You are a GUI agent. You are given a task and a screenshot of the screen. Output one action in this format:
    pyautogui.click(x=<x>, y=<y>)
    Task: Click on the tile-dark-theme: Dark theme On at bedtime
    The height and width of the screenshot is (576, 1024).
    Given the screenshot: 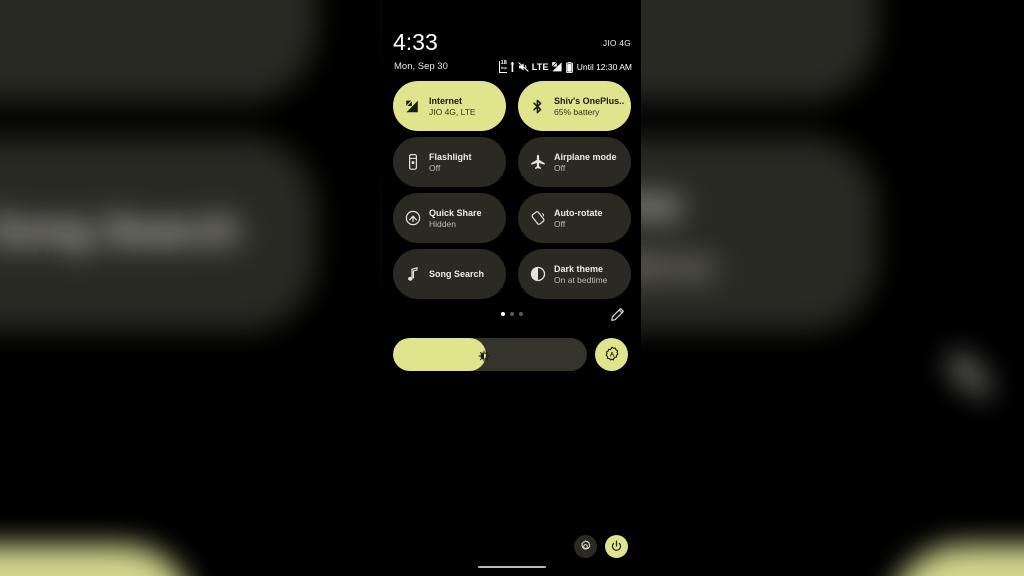 What is the action you would take?
    pyautogui.click(x=574, y=274)
    